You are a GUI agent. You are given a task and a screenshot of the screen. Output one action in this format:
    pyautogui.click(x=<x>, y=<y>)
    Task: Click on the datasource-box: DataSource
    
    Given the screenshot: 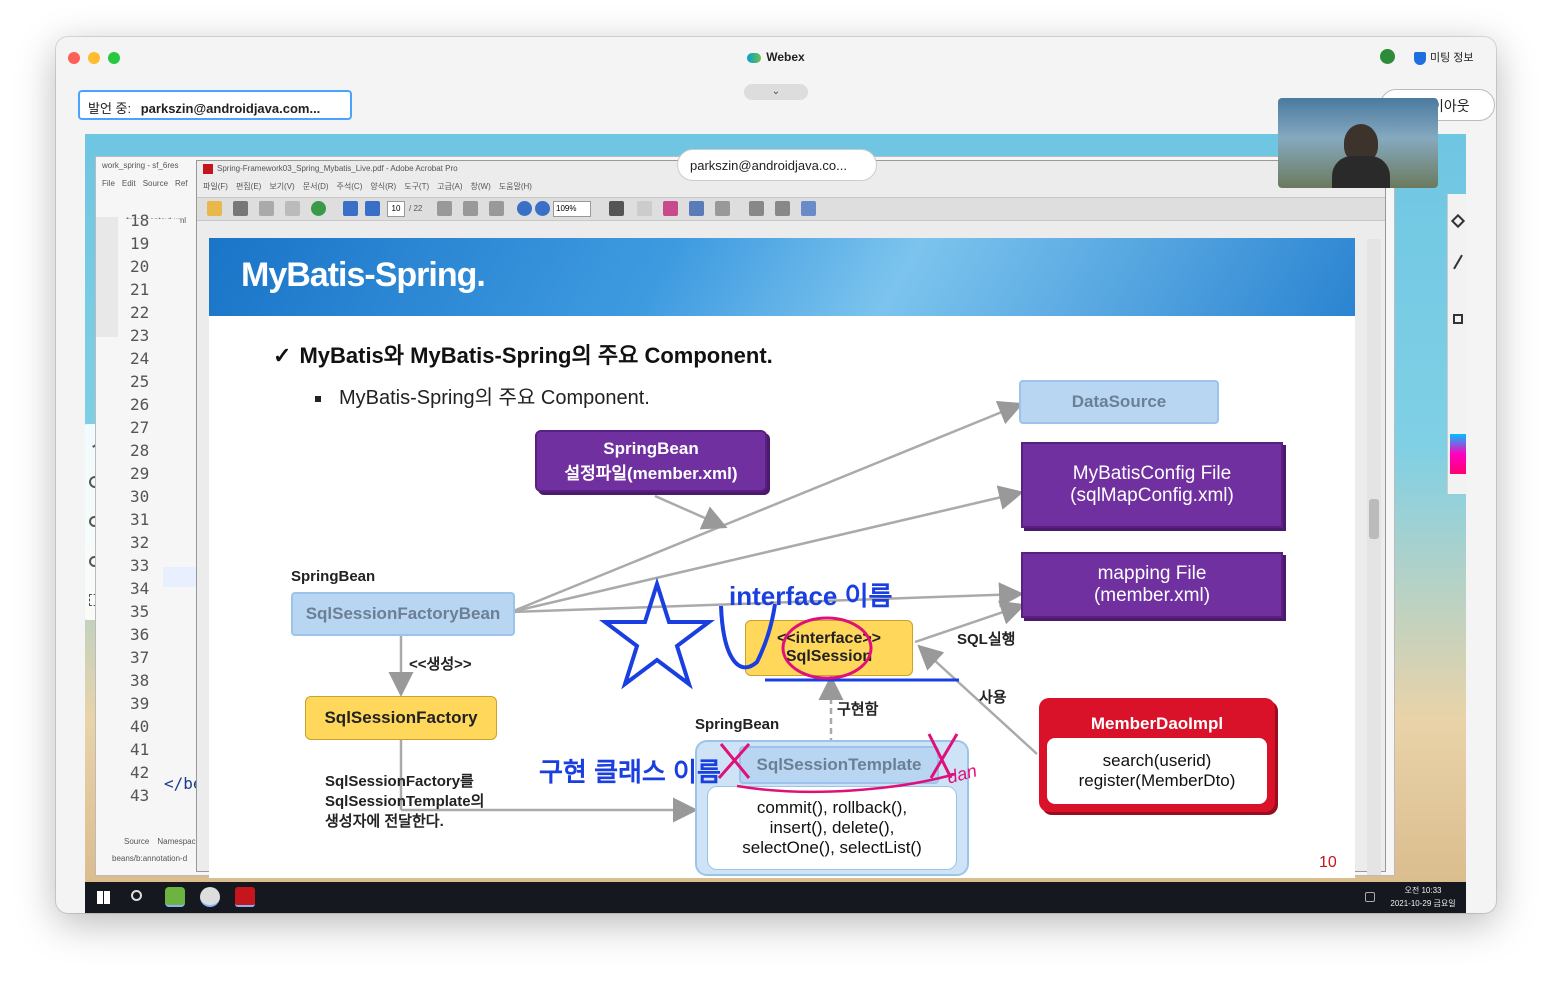 What is the action you would take?
    pyautogui.click(x=1119, y=402)
    